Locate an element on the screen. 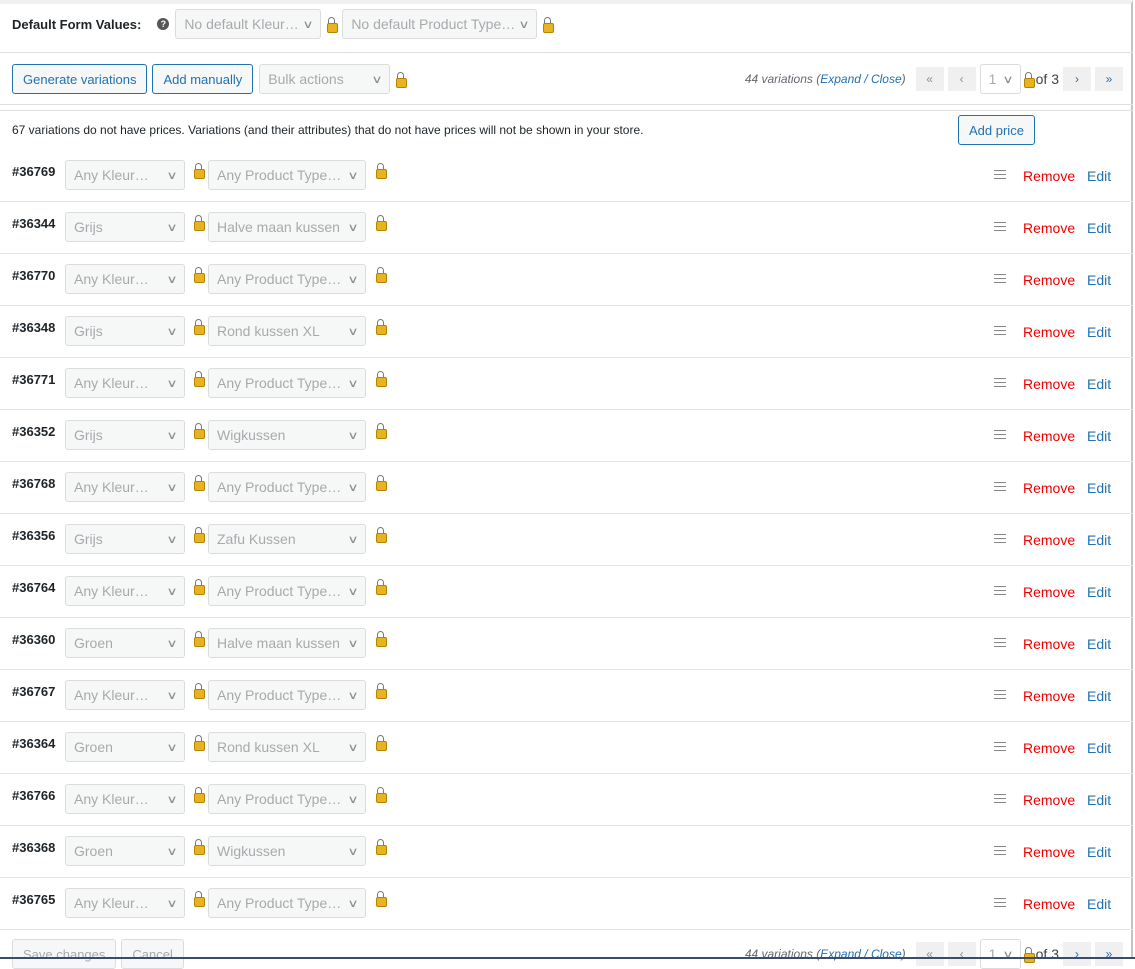 The width and height of the screenshot is (1135, 969). add-manually-button: Add manually is located at coordinates (203, 79).